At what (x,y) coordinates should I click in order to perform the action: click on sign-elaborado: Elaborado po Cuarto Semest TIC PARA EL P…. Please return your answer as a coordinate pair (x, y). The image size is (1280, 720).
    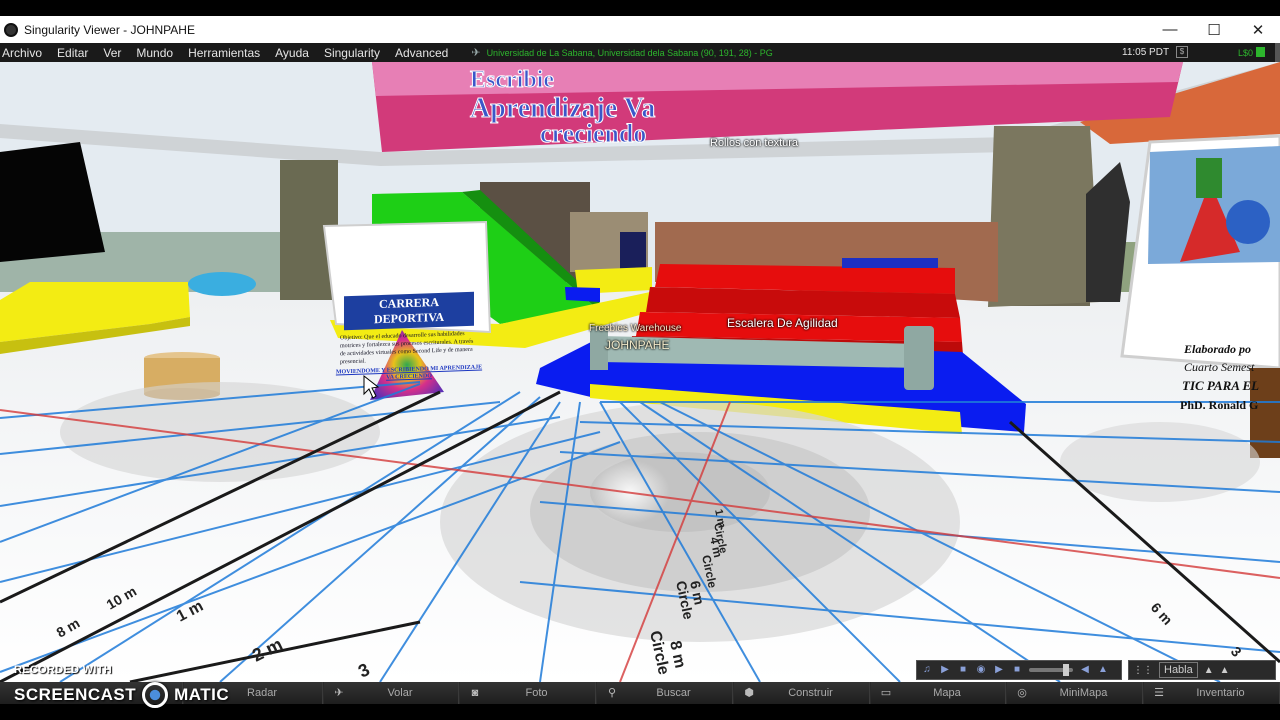
    Looking at the image, I should click on (1202, 313).